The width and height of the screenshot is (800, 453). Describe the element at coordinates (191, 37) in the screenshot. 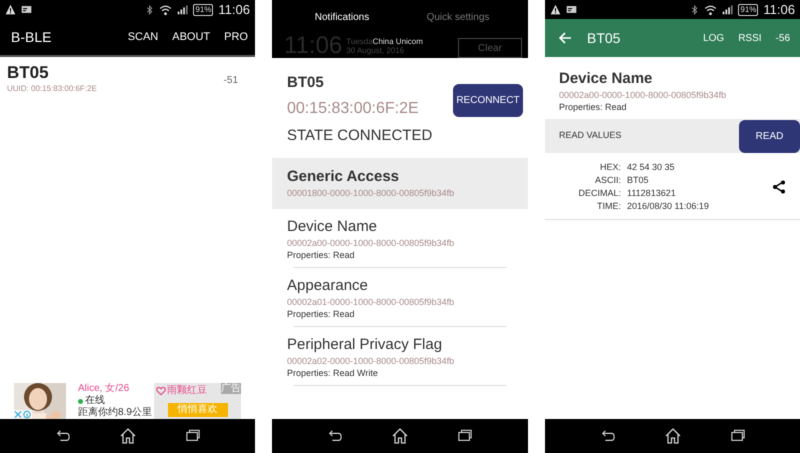

I see `menu-action: ABOUT` at that location.